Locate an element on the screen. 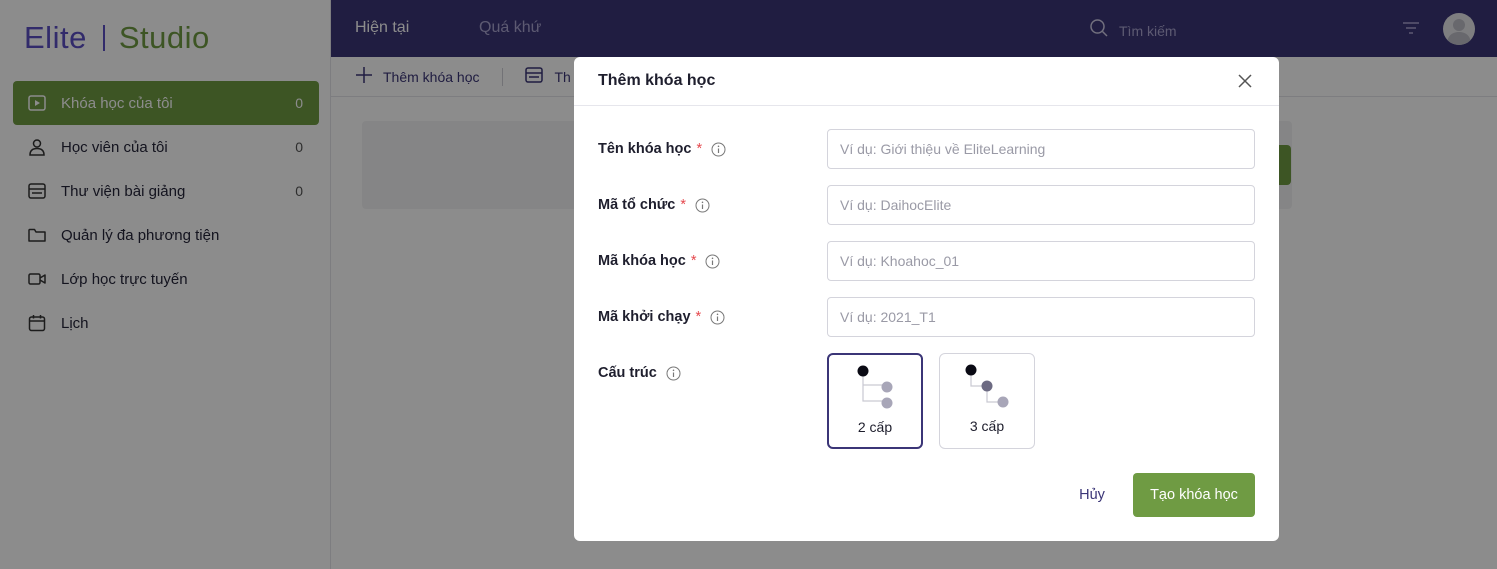  course-code-input is located at coordinates (1041, 261).